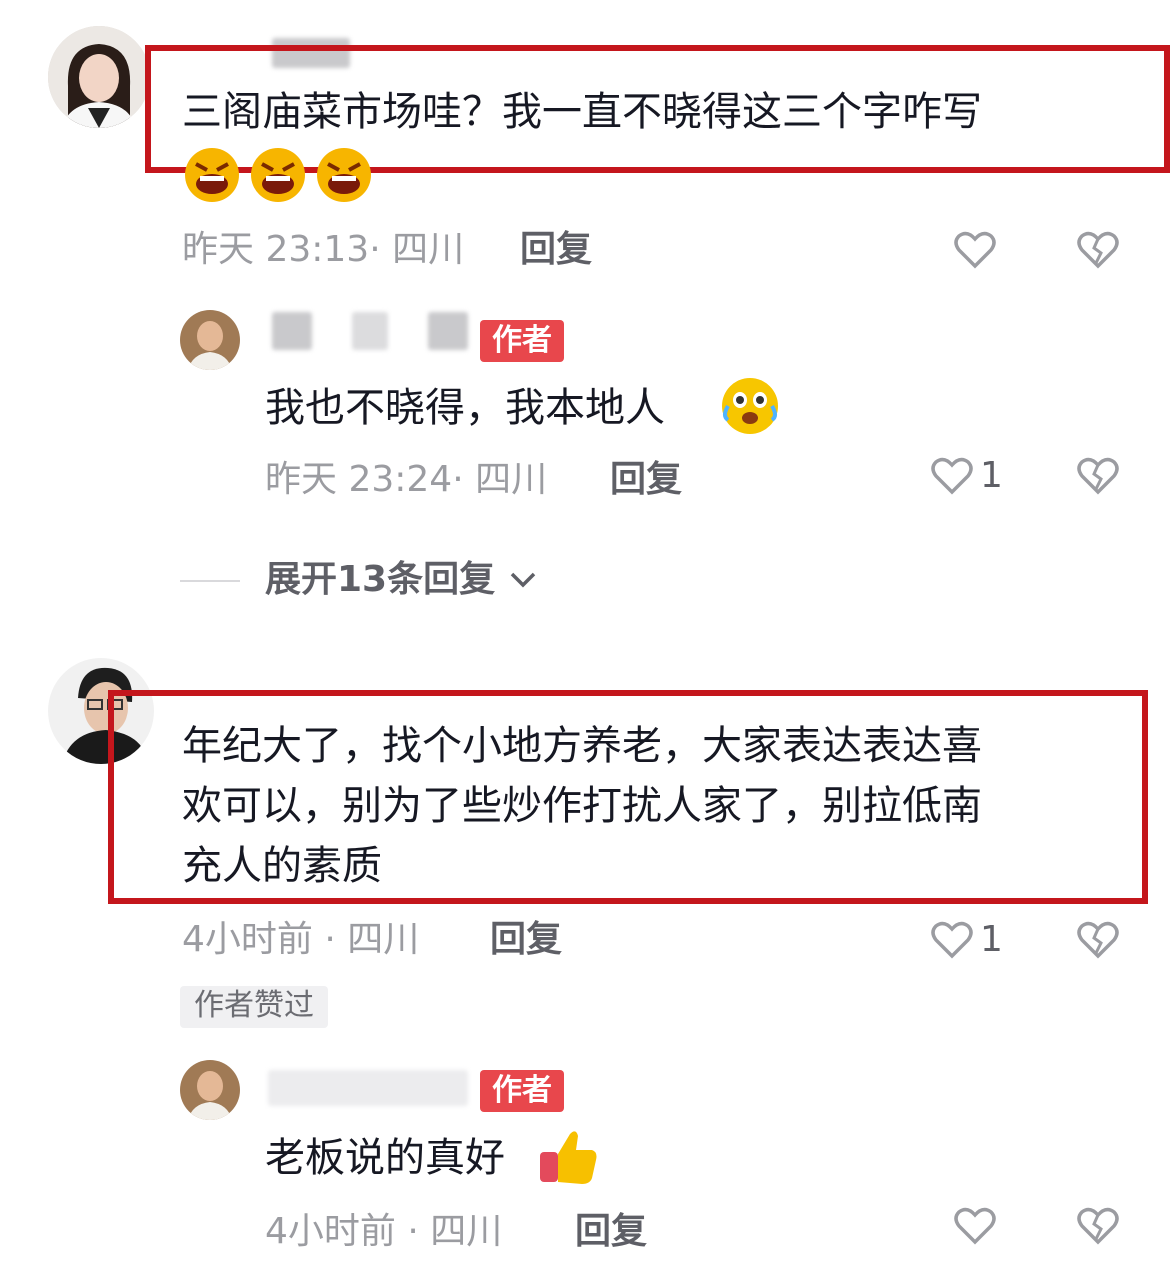  What do you see at coordinates (523, 581) in the screenshot?
I see `chevron-down-icon` at bounding box center [523, 581].